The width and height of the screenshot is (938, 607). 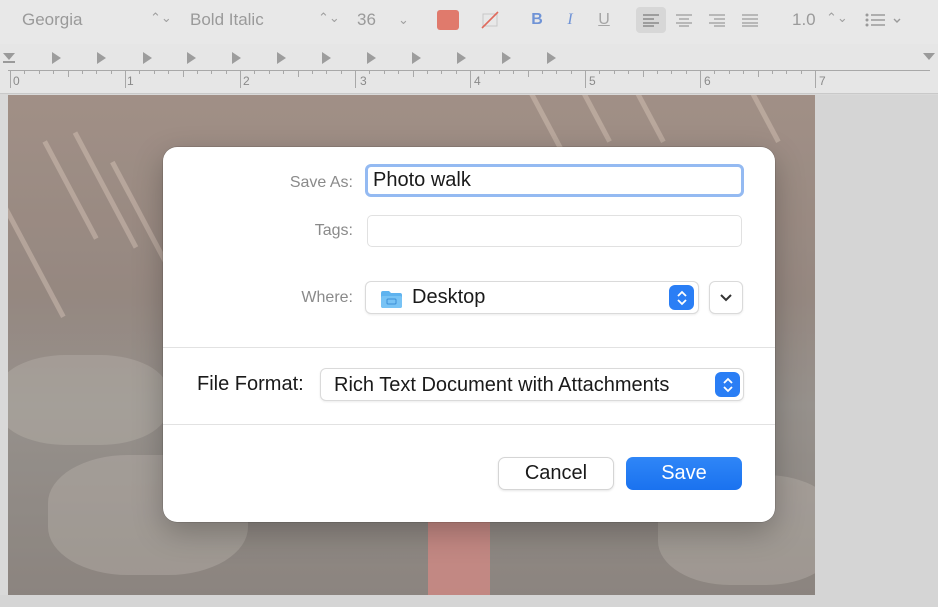 I want to click on underline-button: U, so click(x=604, y=20).